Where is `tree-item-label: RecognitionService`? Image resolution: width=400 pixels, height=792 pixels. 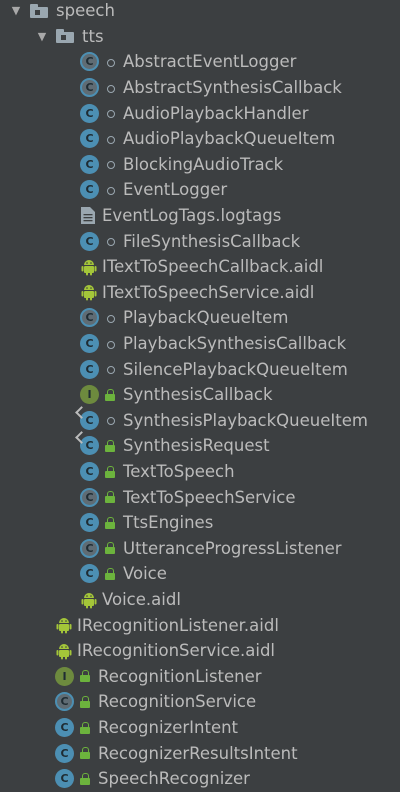
tree-item-label: RecognitionService is located at coordinates (177, 702).